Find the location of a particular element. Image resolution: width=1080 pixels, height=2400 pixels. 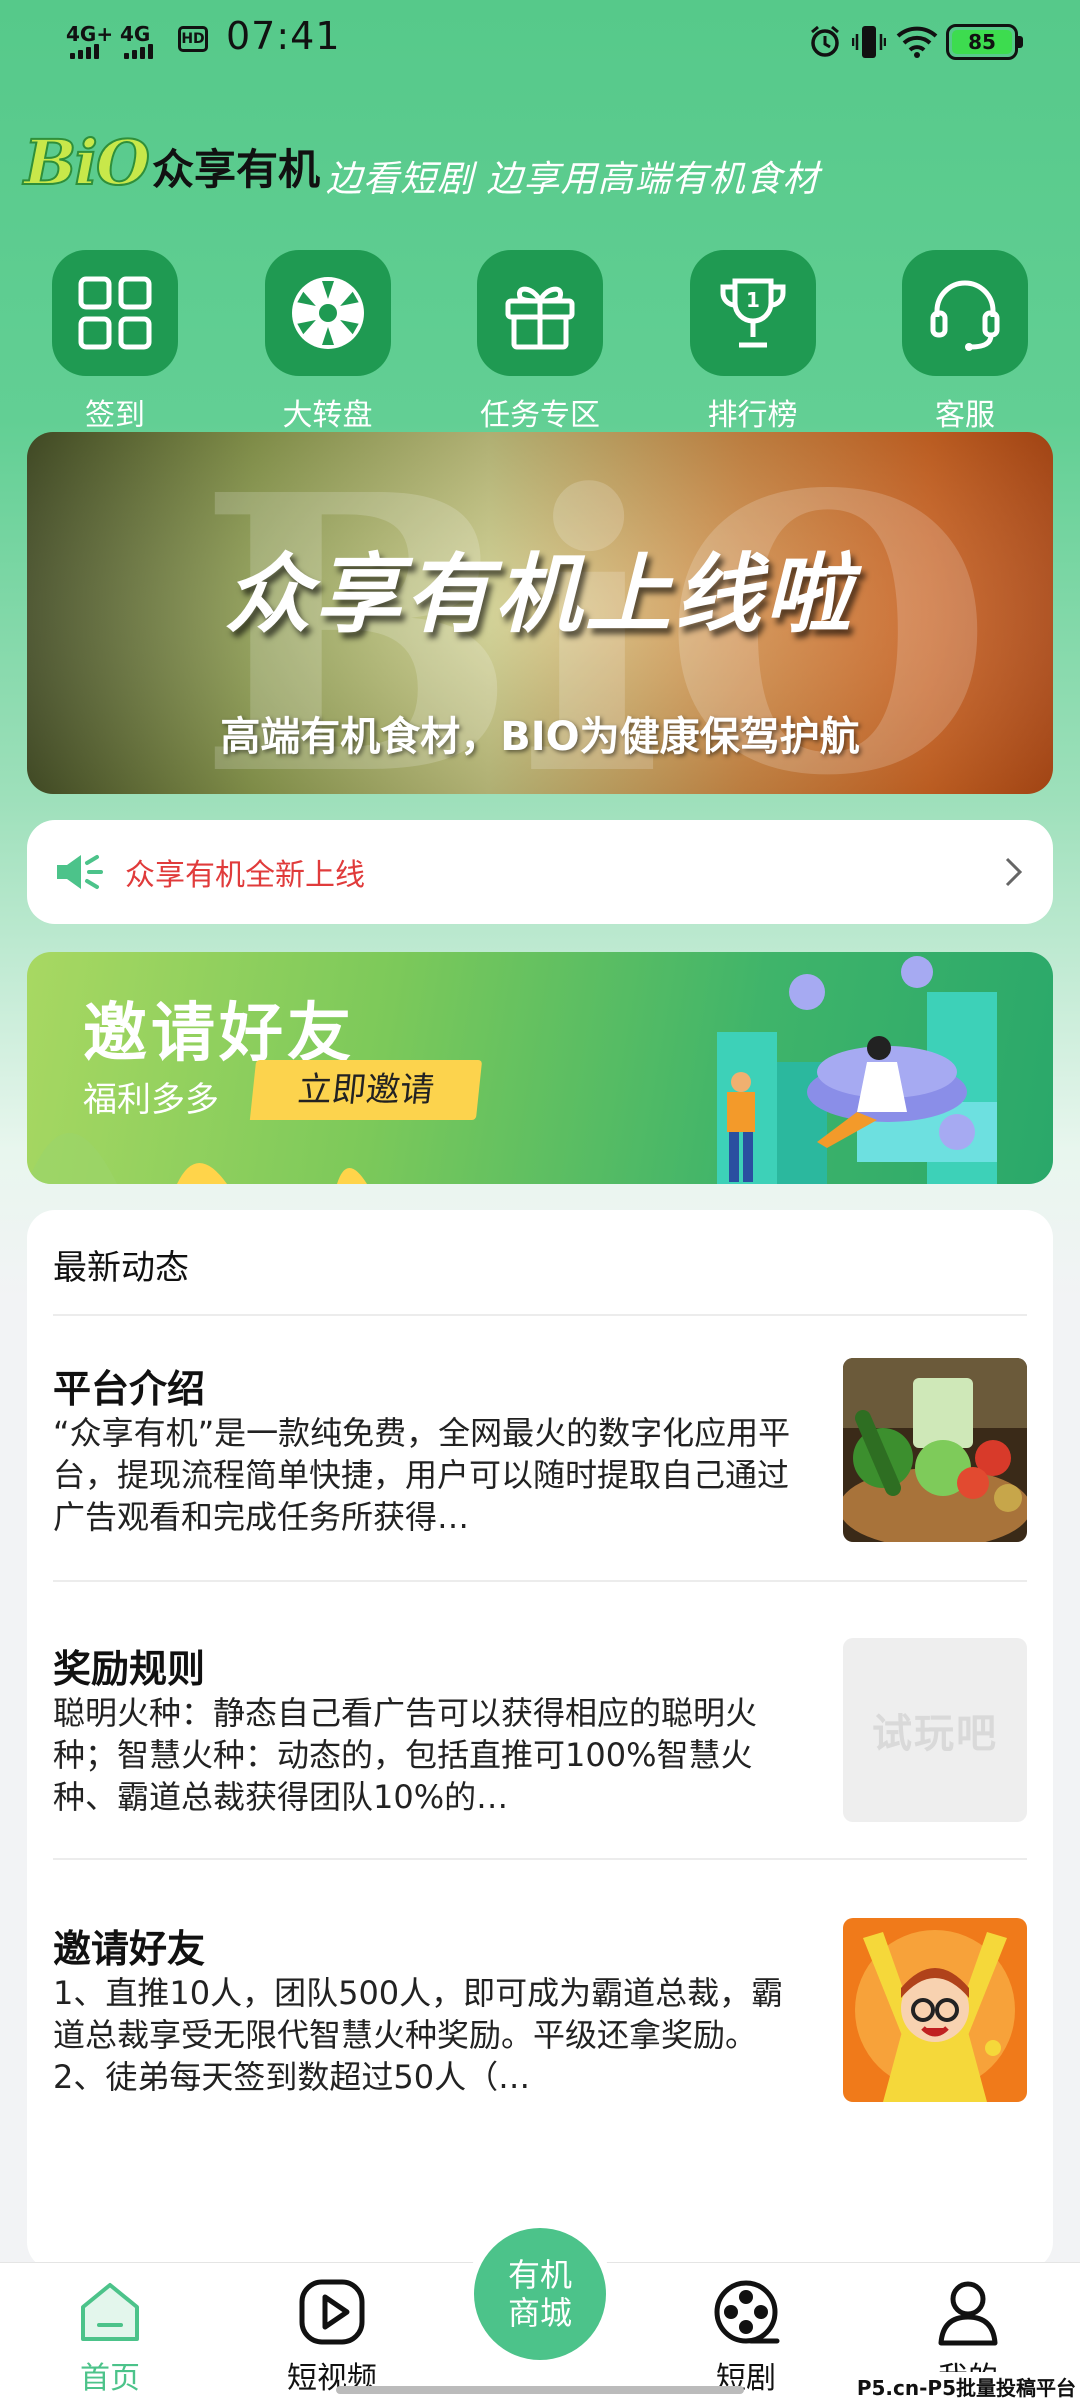

cheering-cartoon-image is located at coordinates (935, 2010).